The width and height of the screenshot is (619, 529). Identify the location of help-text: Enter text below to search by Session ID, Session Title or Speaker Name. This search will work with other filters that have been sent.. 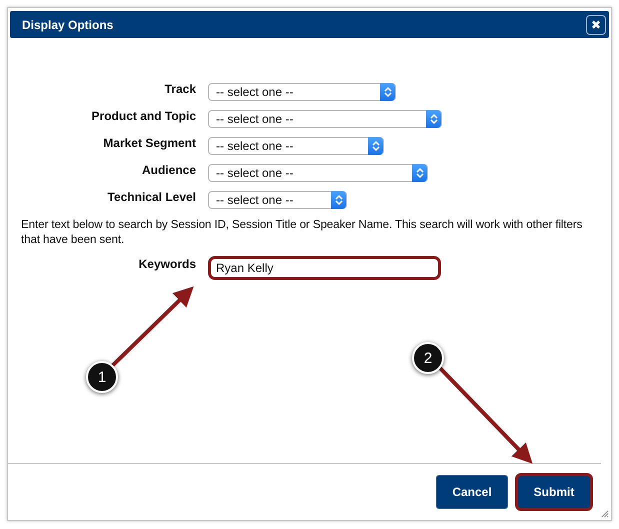
(302, 232).